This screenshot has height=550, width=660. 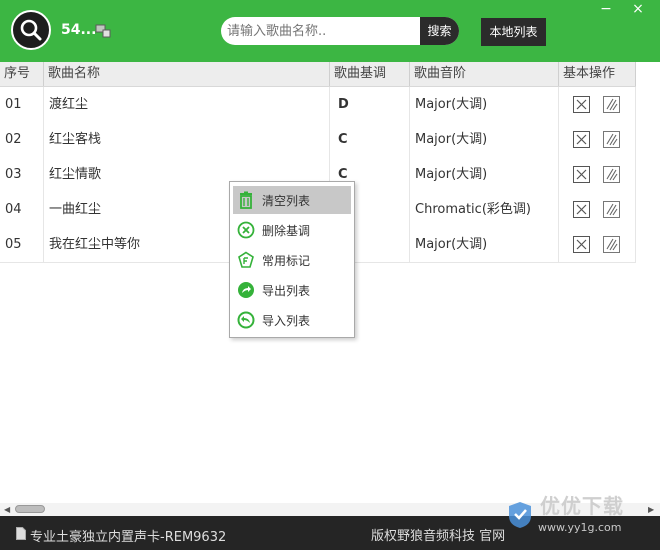 I want to click on table-header: 序号 歌曲名称 歌曲基调 歌曲音阶 基本操作, so click(x=318, y=74).